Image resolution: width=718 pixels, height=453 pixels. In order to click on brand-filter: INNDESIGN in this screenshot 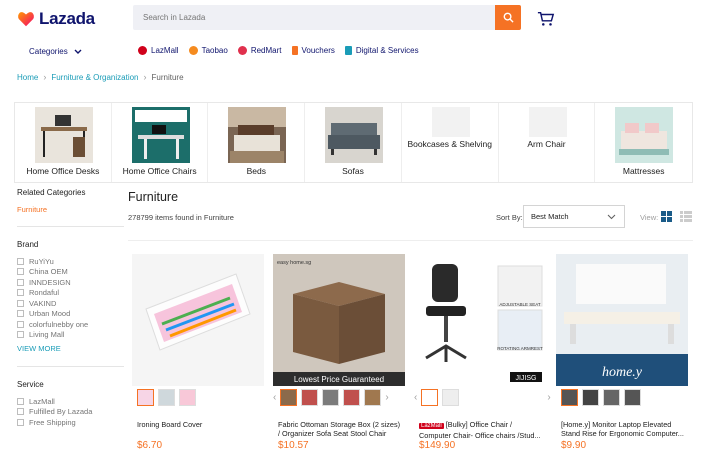, I will do `click(72, 282)`.